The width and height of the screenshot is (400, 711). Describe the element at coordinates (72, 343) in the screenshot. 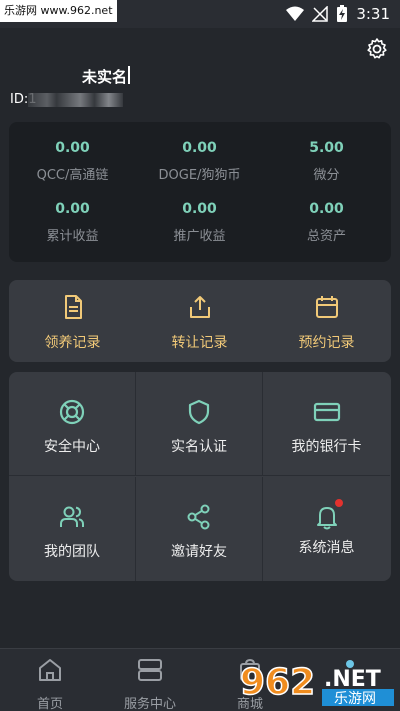

I see `record-label: 领养记录` at that location.